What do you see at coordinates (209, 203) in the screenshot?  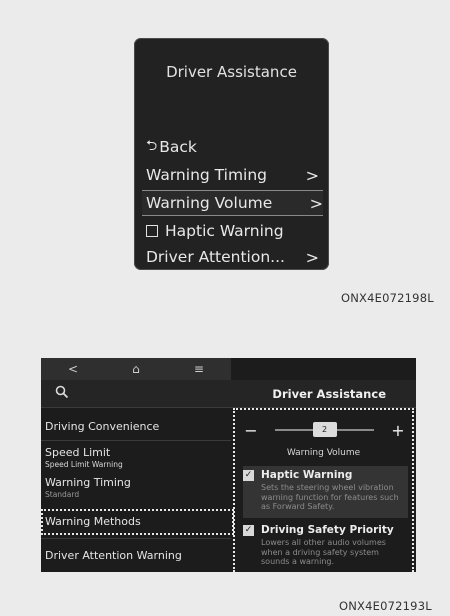 I see `cluster-item-label: Warning Volume` at bounding box center [209, 203].